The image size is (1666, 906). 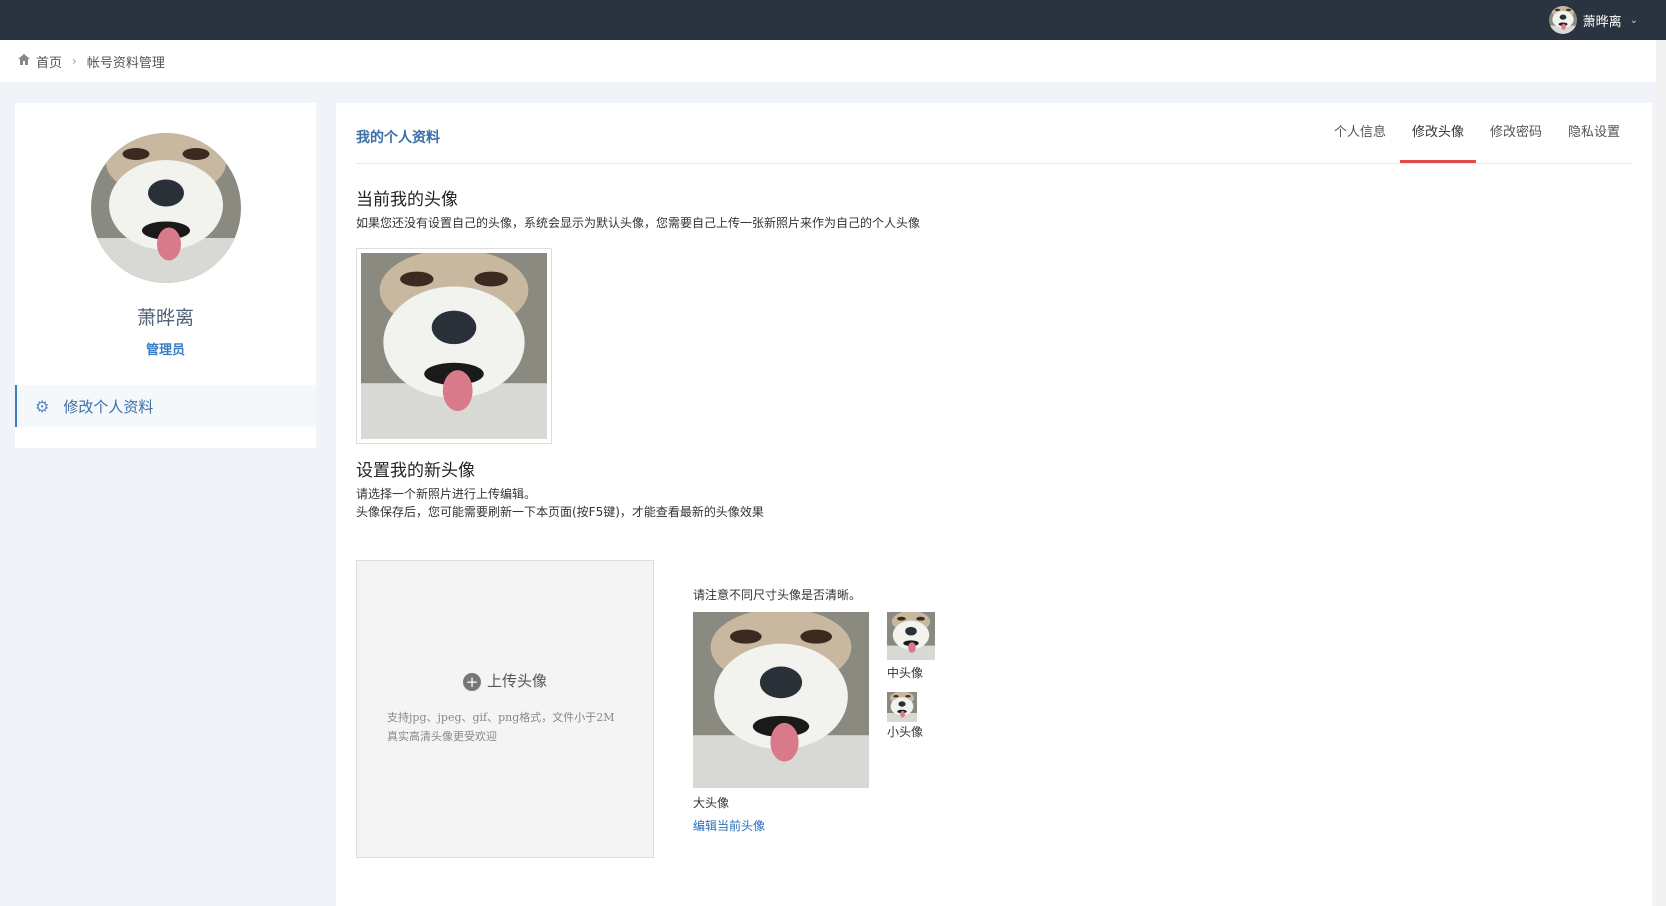 What do you see at coordinates (729, 825) in the screenshot?
I see `edit-current-avatar-link: 编辑当前头像` at bounding box center [729, 825].